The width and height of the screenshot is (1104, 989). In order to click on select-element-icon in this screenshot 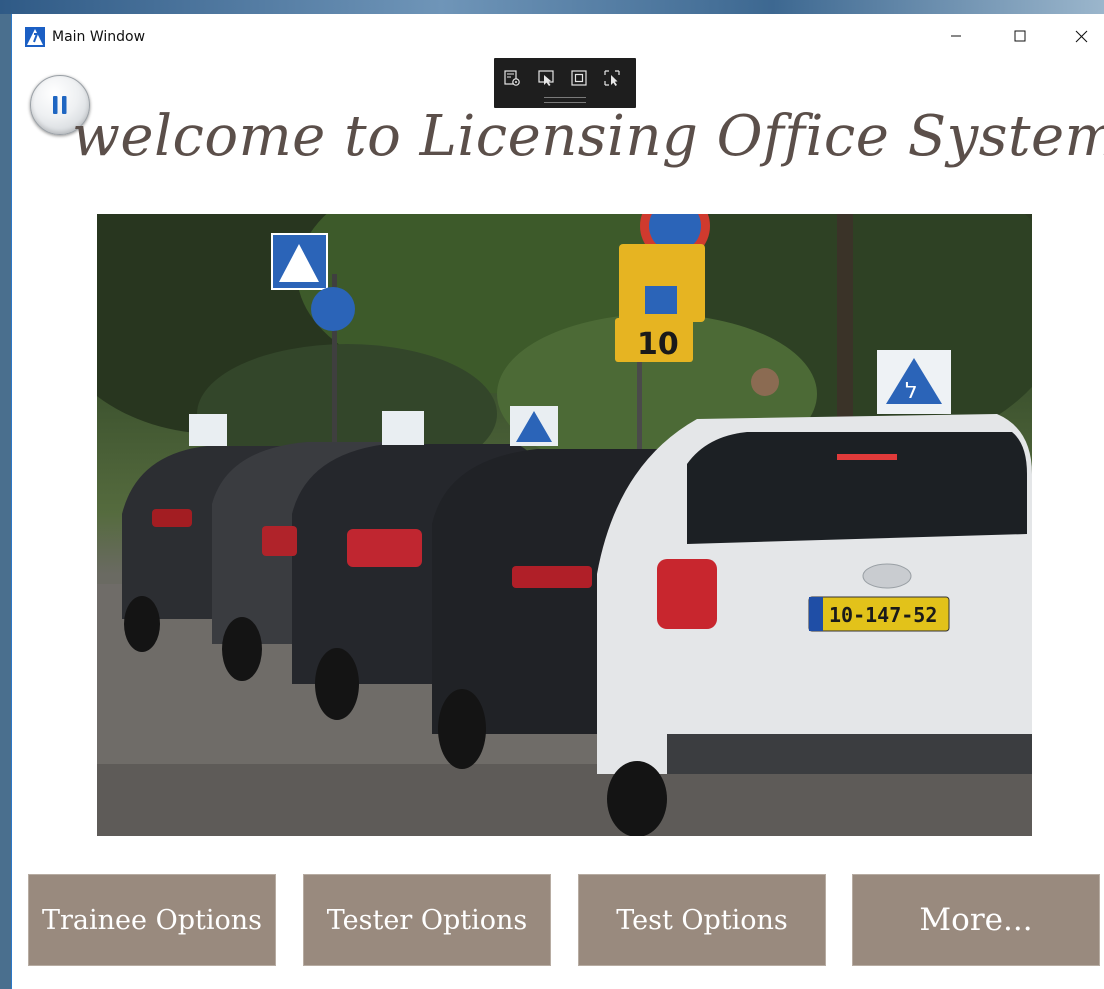, I will do `click(546, 78)`.